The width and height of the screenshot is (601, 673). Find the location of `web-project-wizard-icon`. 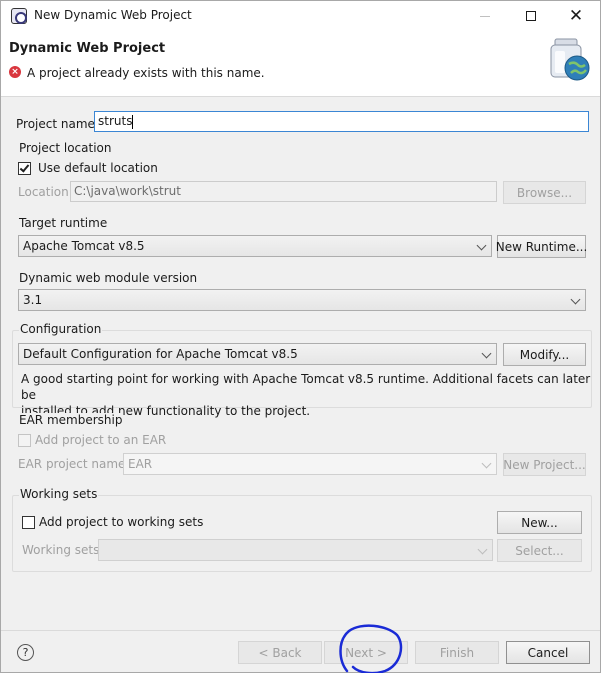

web-project-wizard-icon is located at coordinates (570, 59).